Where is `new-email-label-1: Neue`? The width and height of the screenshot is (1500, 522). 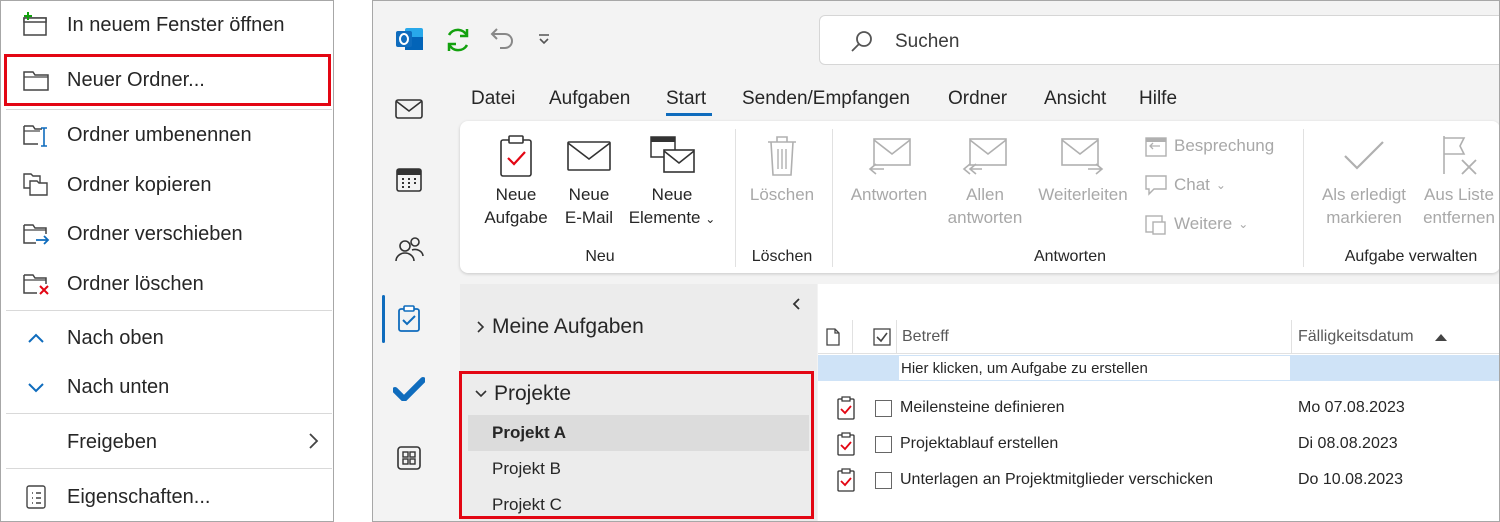 new-email-label-1: Neue is located at coordinates (589, 194).